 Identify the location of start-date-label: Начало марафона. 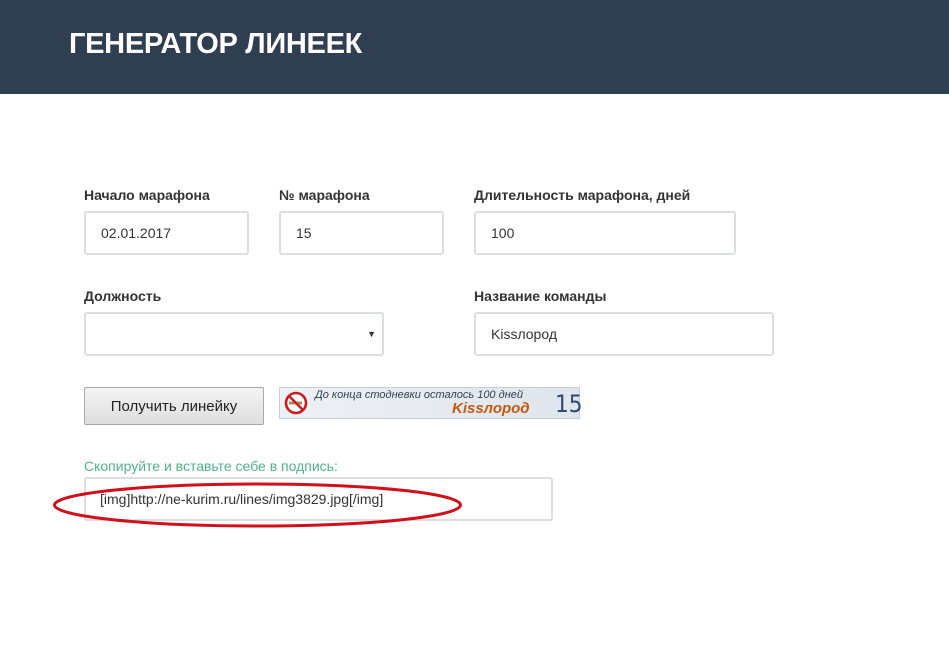
(147, 195).